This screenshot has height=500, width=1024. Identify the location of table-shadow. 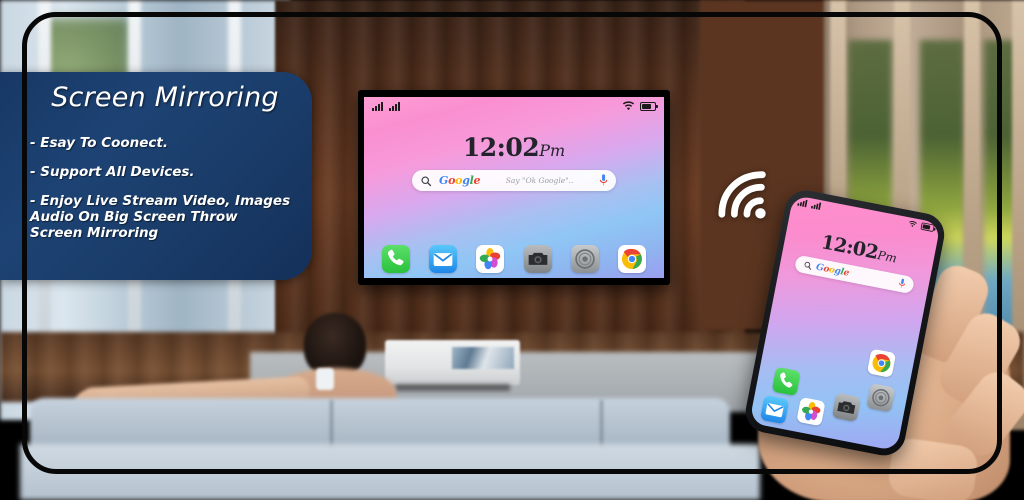
(452, 387).